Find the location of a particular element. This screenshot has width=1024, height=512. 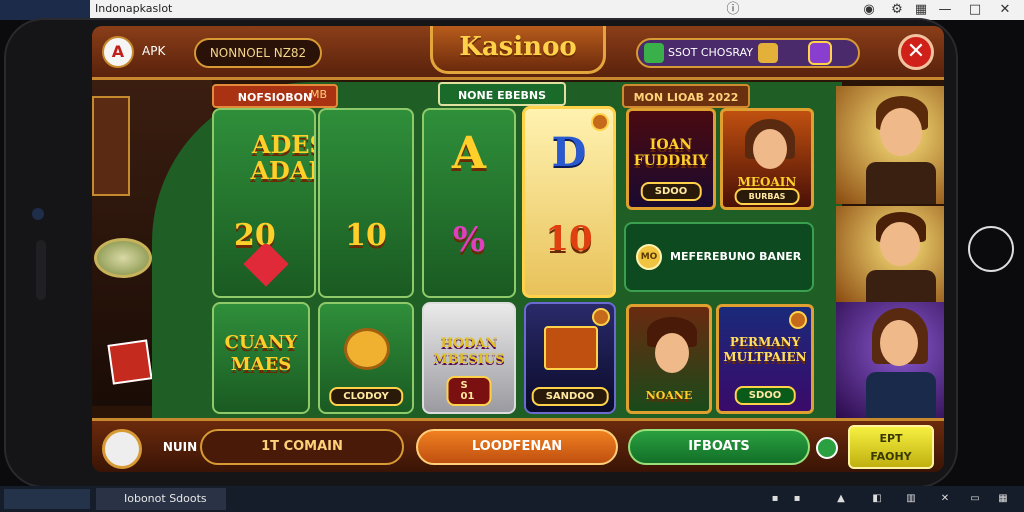

tile-title: HODAN MBESIUS is located at coordinates (469, 351).